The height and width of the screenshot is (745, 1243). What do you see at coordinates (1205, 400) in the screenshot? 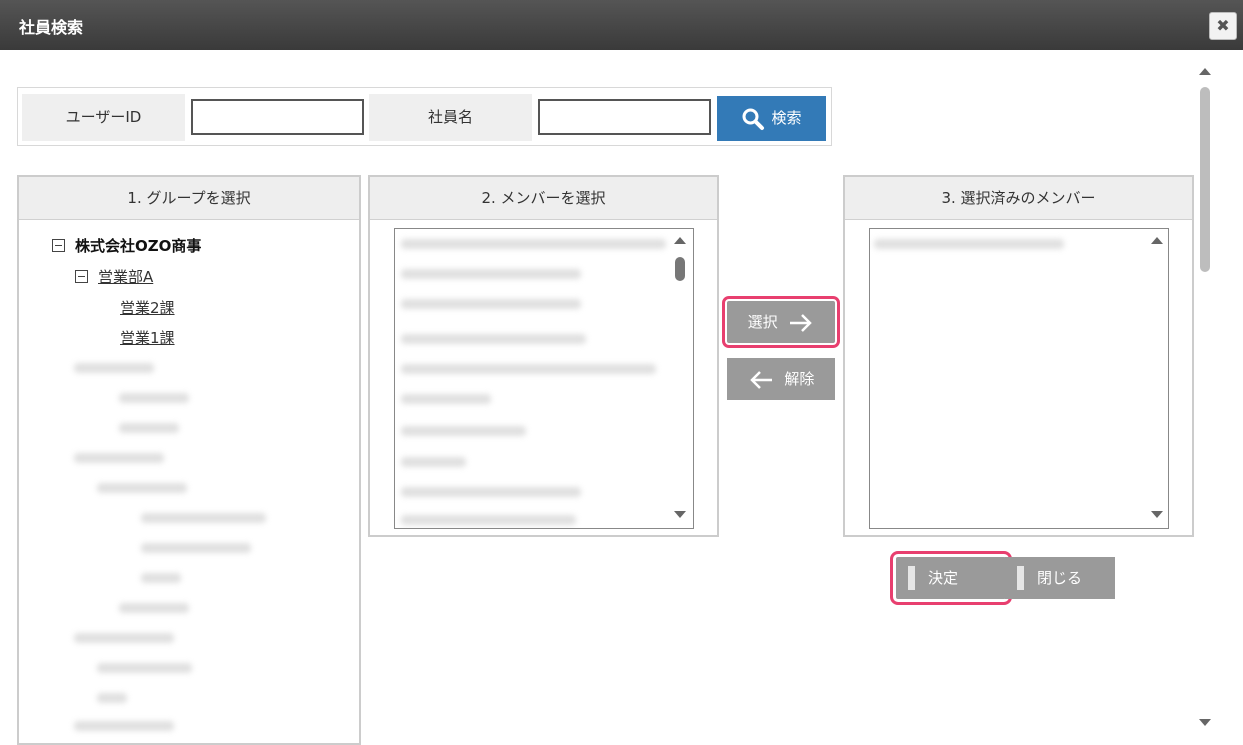
I see `dialog-scrollbar` at bounding box center [1205, 400].